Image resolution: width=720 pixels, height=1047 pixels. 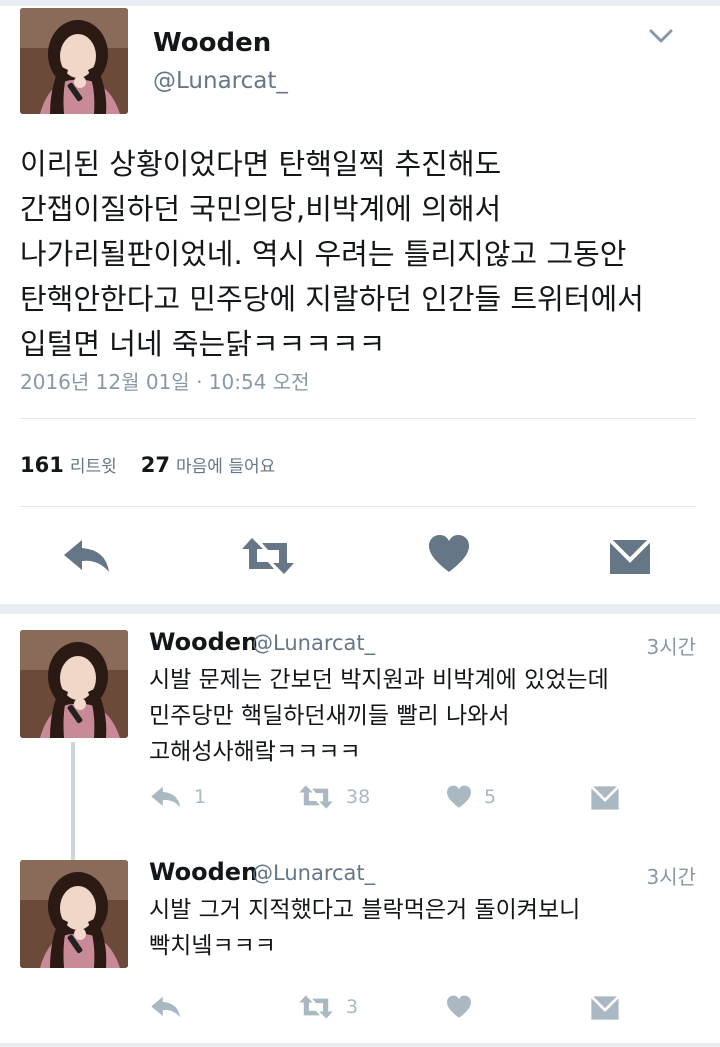 What do you see at coordinates (225, 467) in the screenshot?
I see `like-label: 마음에 들어요` at bounding box center [225, 467].